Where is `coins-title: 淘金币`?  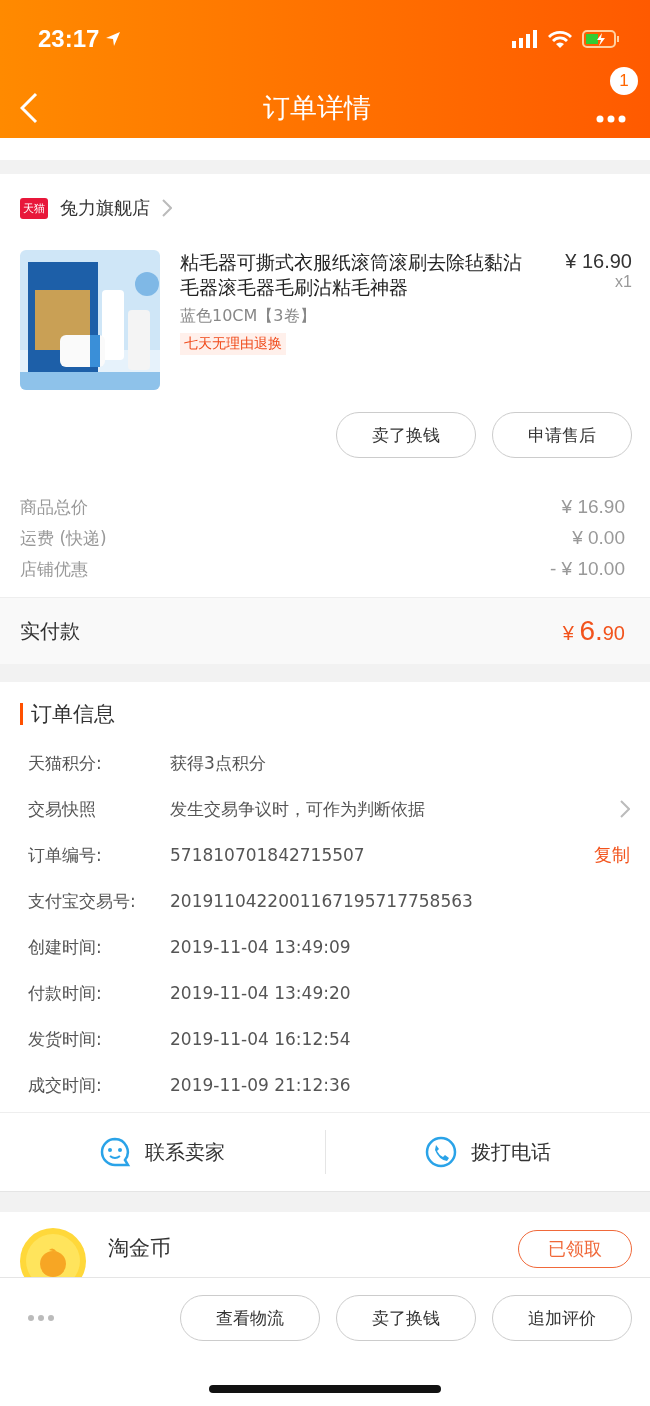 coins-title: 淘金币 is located at coordinates (140, 1248).